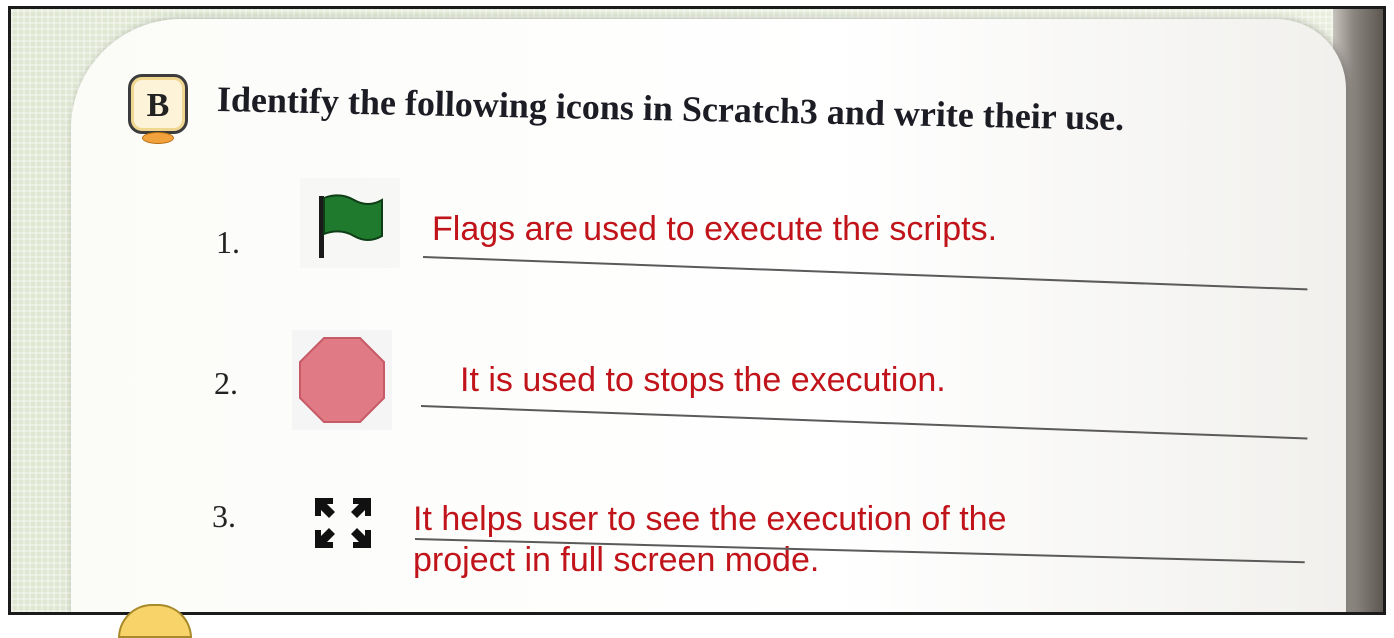 The image size is (1394, 638). I want to click on item-number-1: 1., so click(228, 242).